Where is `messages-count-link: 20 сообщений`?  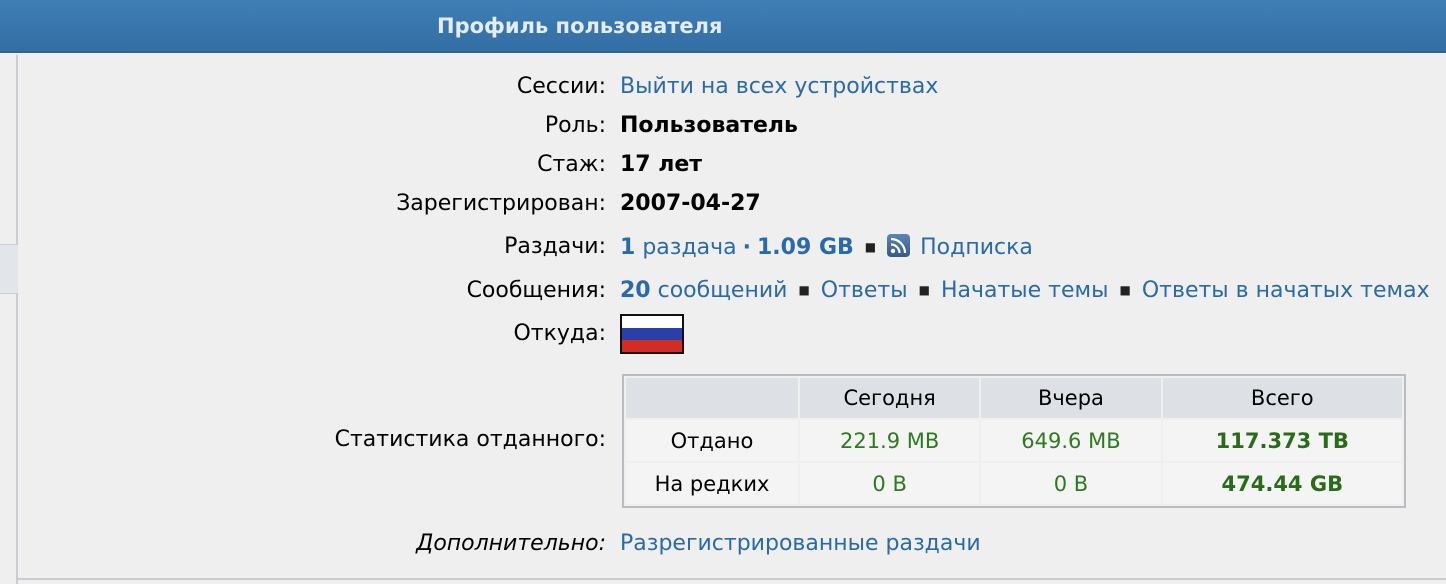
messages-count-link: 20 сообщений is located at coordinates (703, 290).